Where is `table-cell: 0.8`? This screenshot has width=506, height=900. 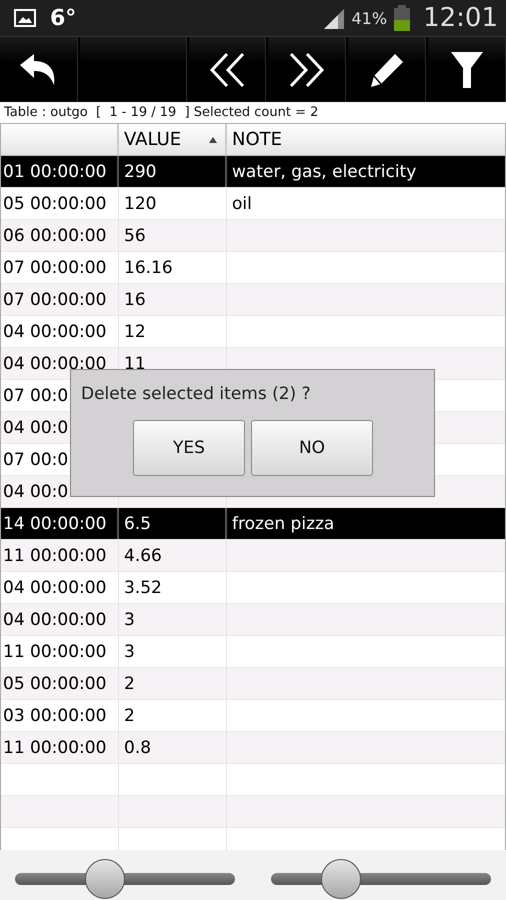
table-cell: 0.8 is located at coordinates (138, 748).